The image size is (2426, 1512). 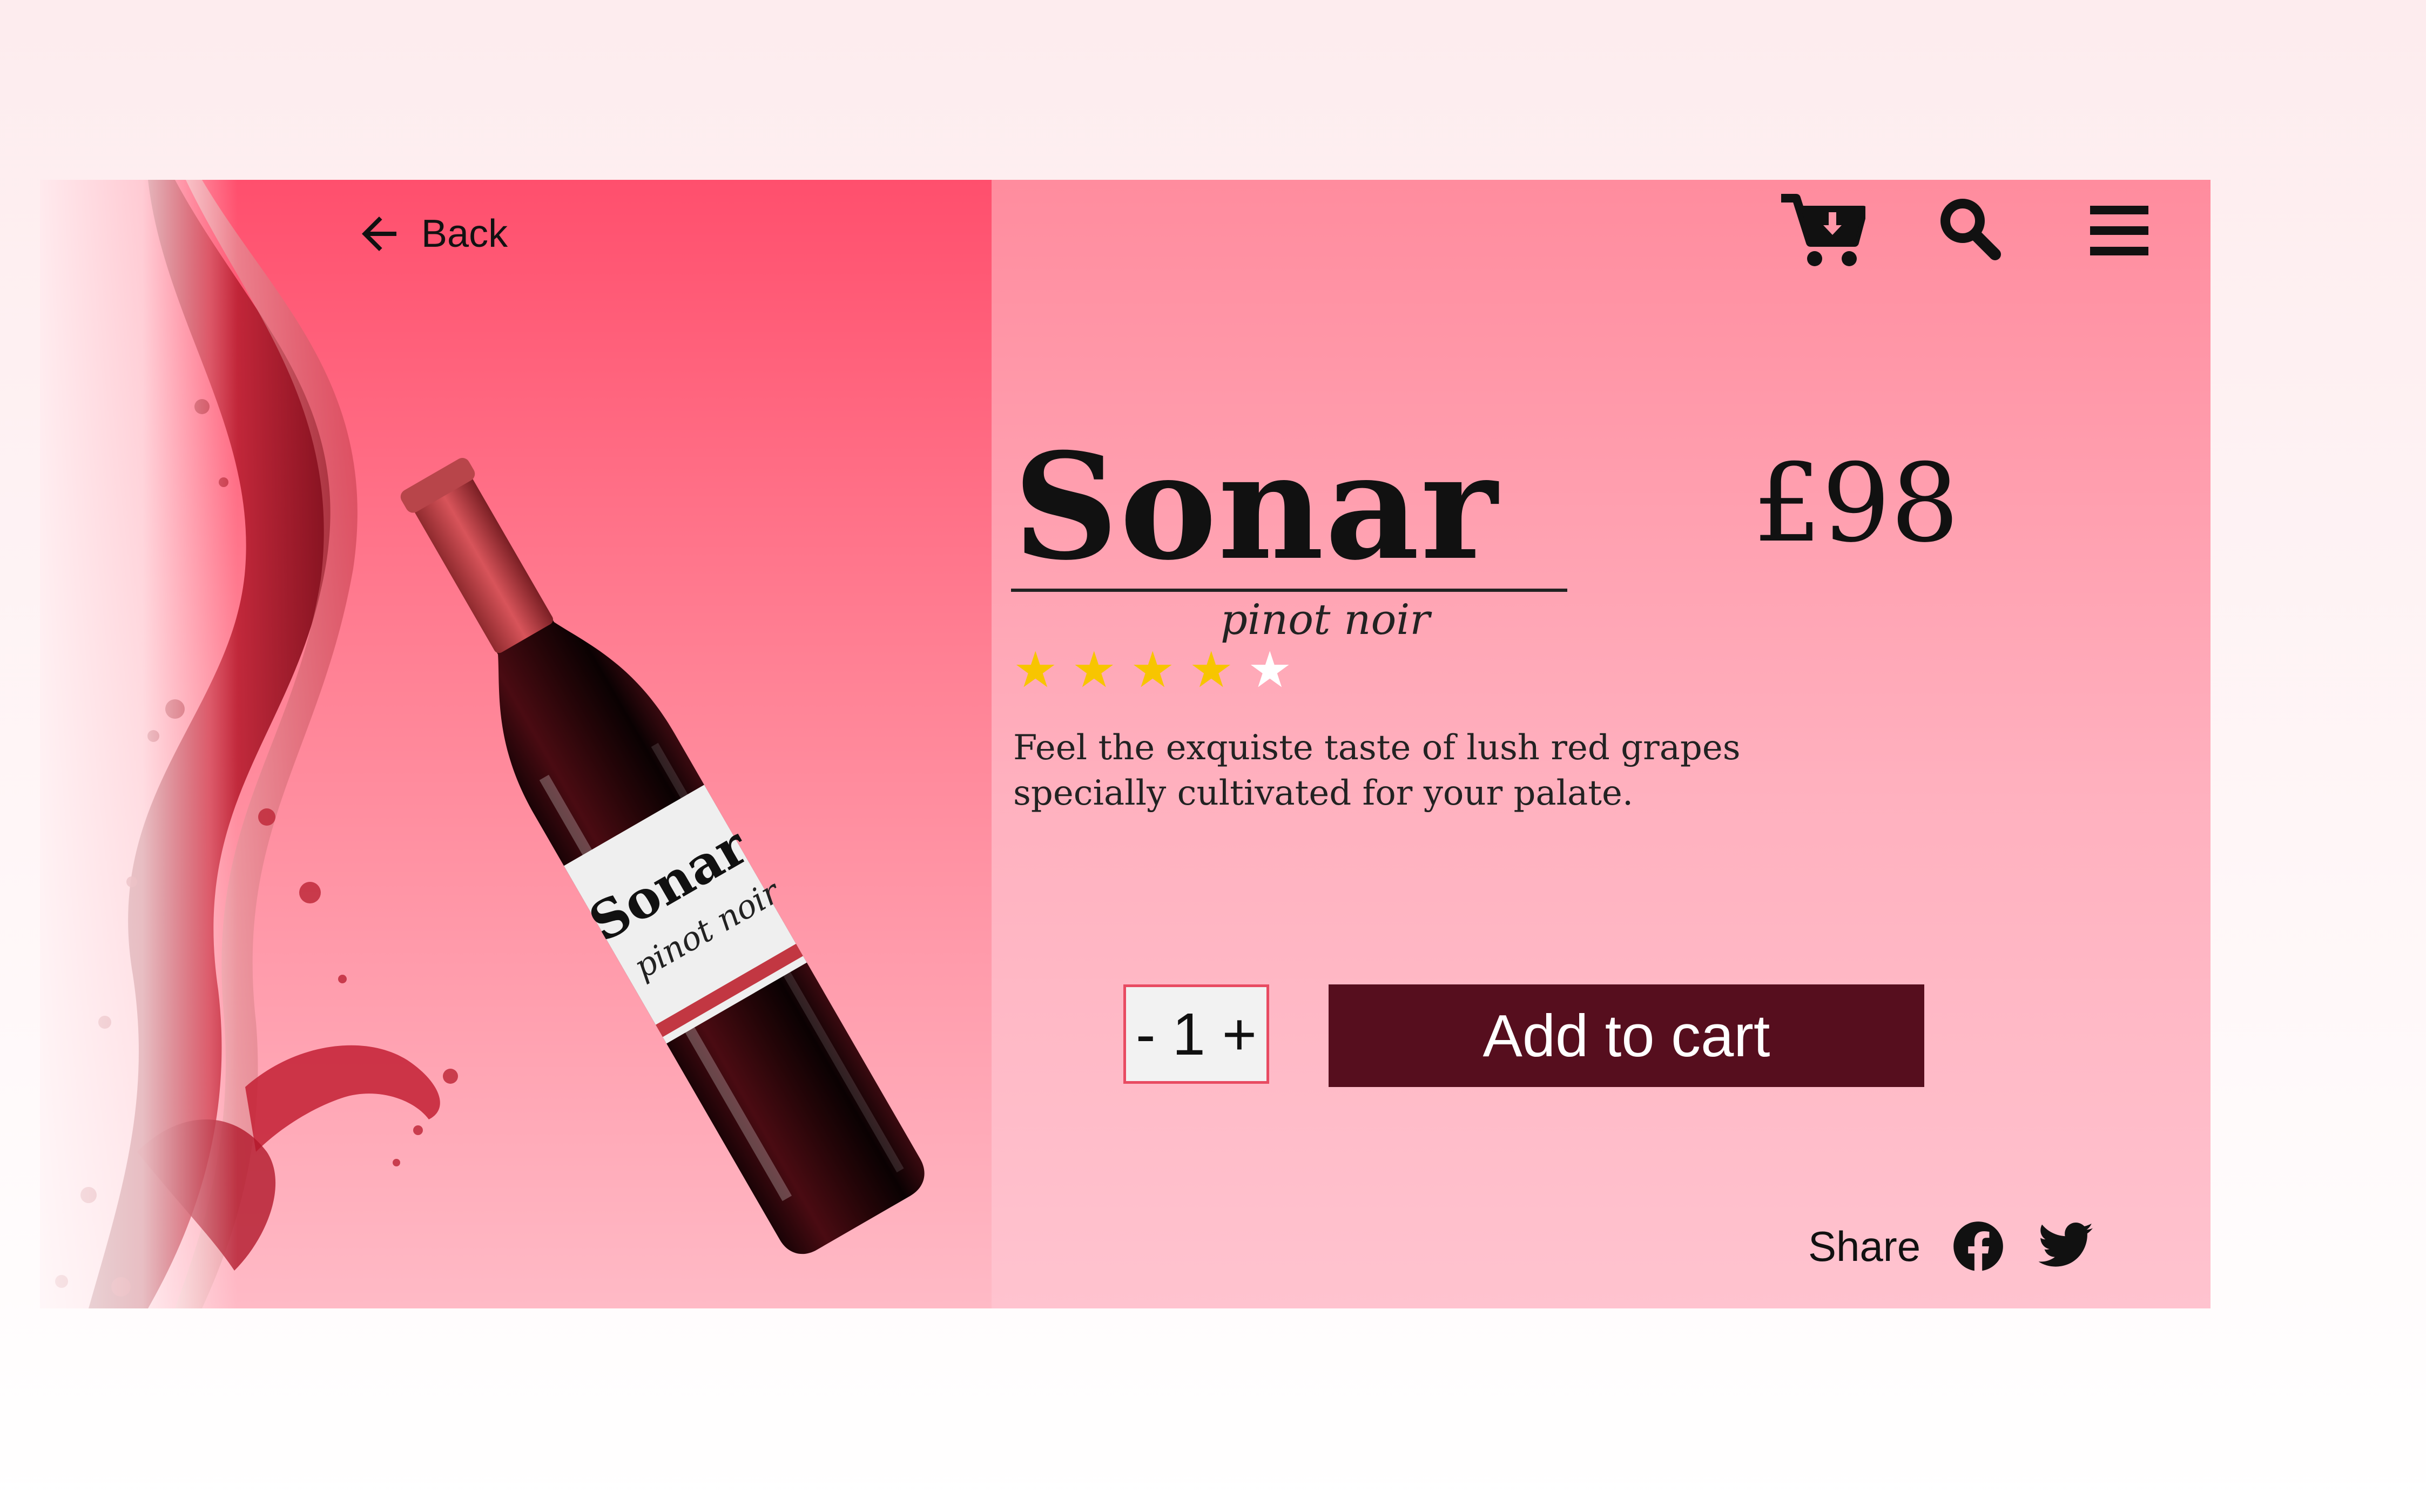 I want to click on twitter-icon, so click(x=2065, y=1247).